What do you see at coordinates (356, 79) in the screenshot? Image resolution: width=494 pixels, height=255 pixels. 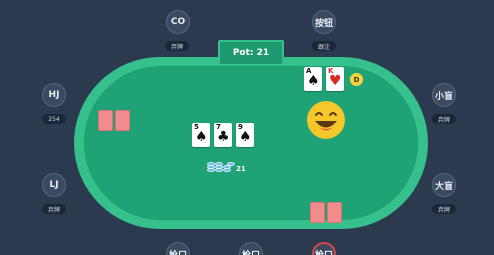 I see `dealer-button: D` at bounding box center [356, 79].